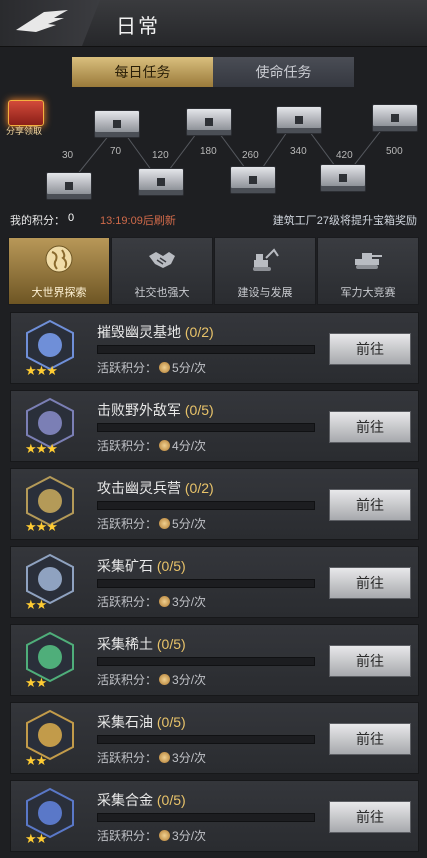  What do you see at coordinates (37, 221) in the screenshot?
I see `my-score-label: 我的积分：` at bounding box center [37, 221].